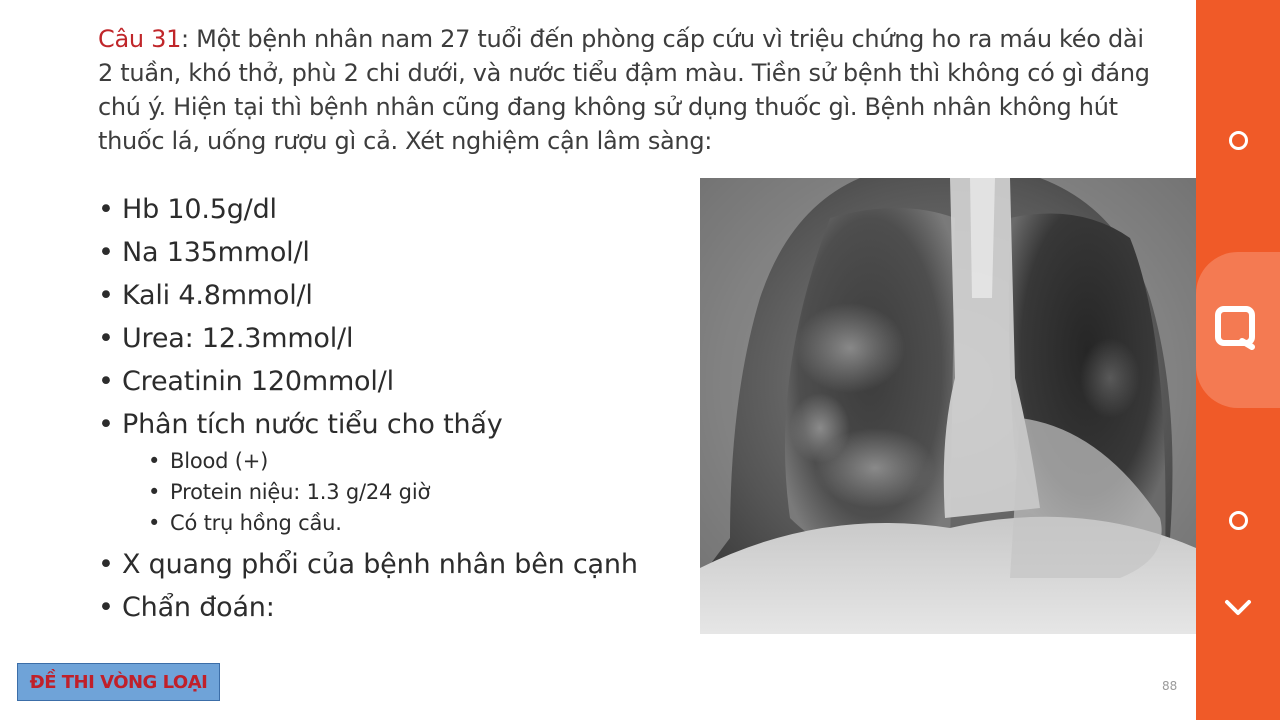 Image resolution: width=1280 pixels, height=720 pixels. I want to click on top-circle-button, so click(1238, 140).